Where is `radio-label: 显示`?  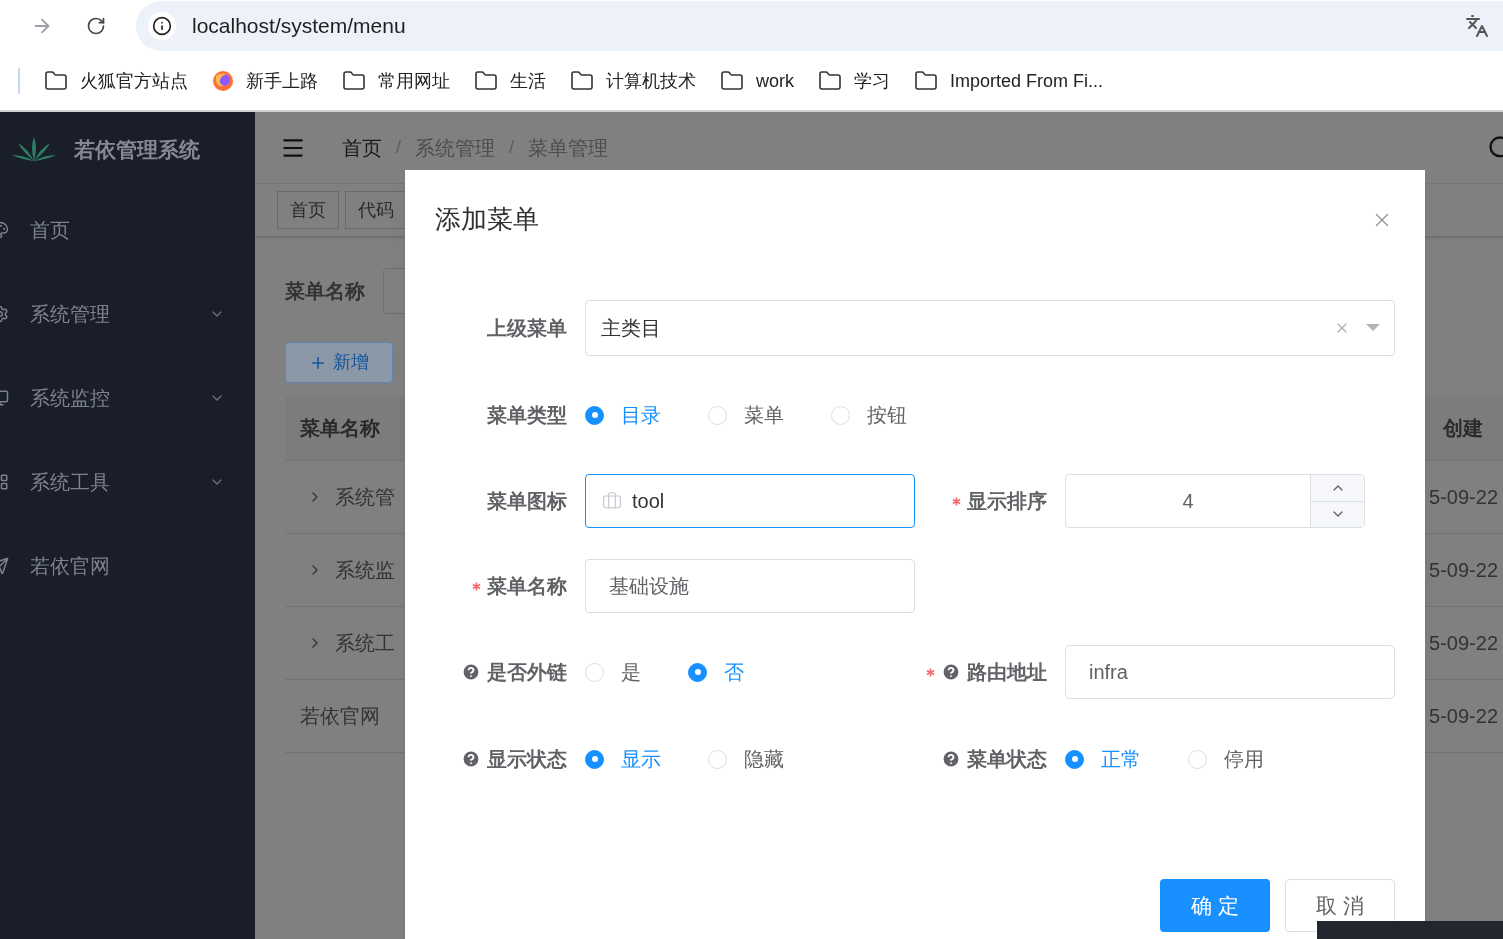
radio-label: 显示 is located at coordinates (641, 759).